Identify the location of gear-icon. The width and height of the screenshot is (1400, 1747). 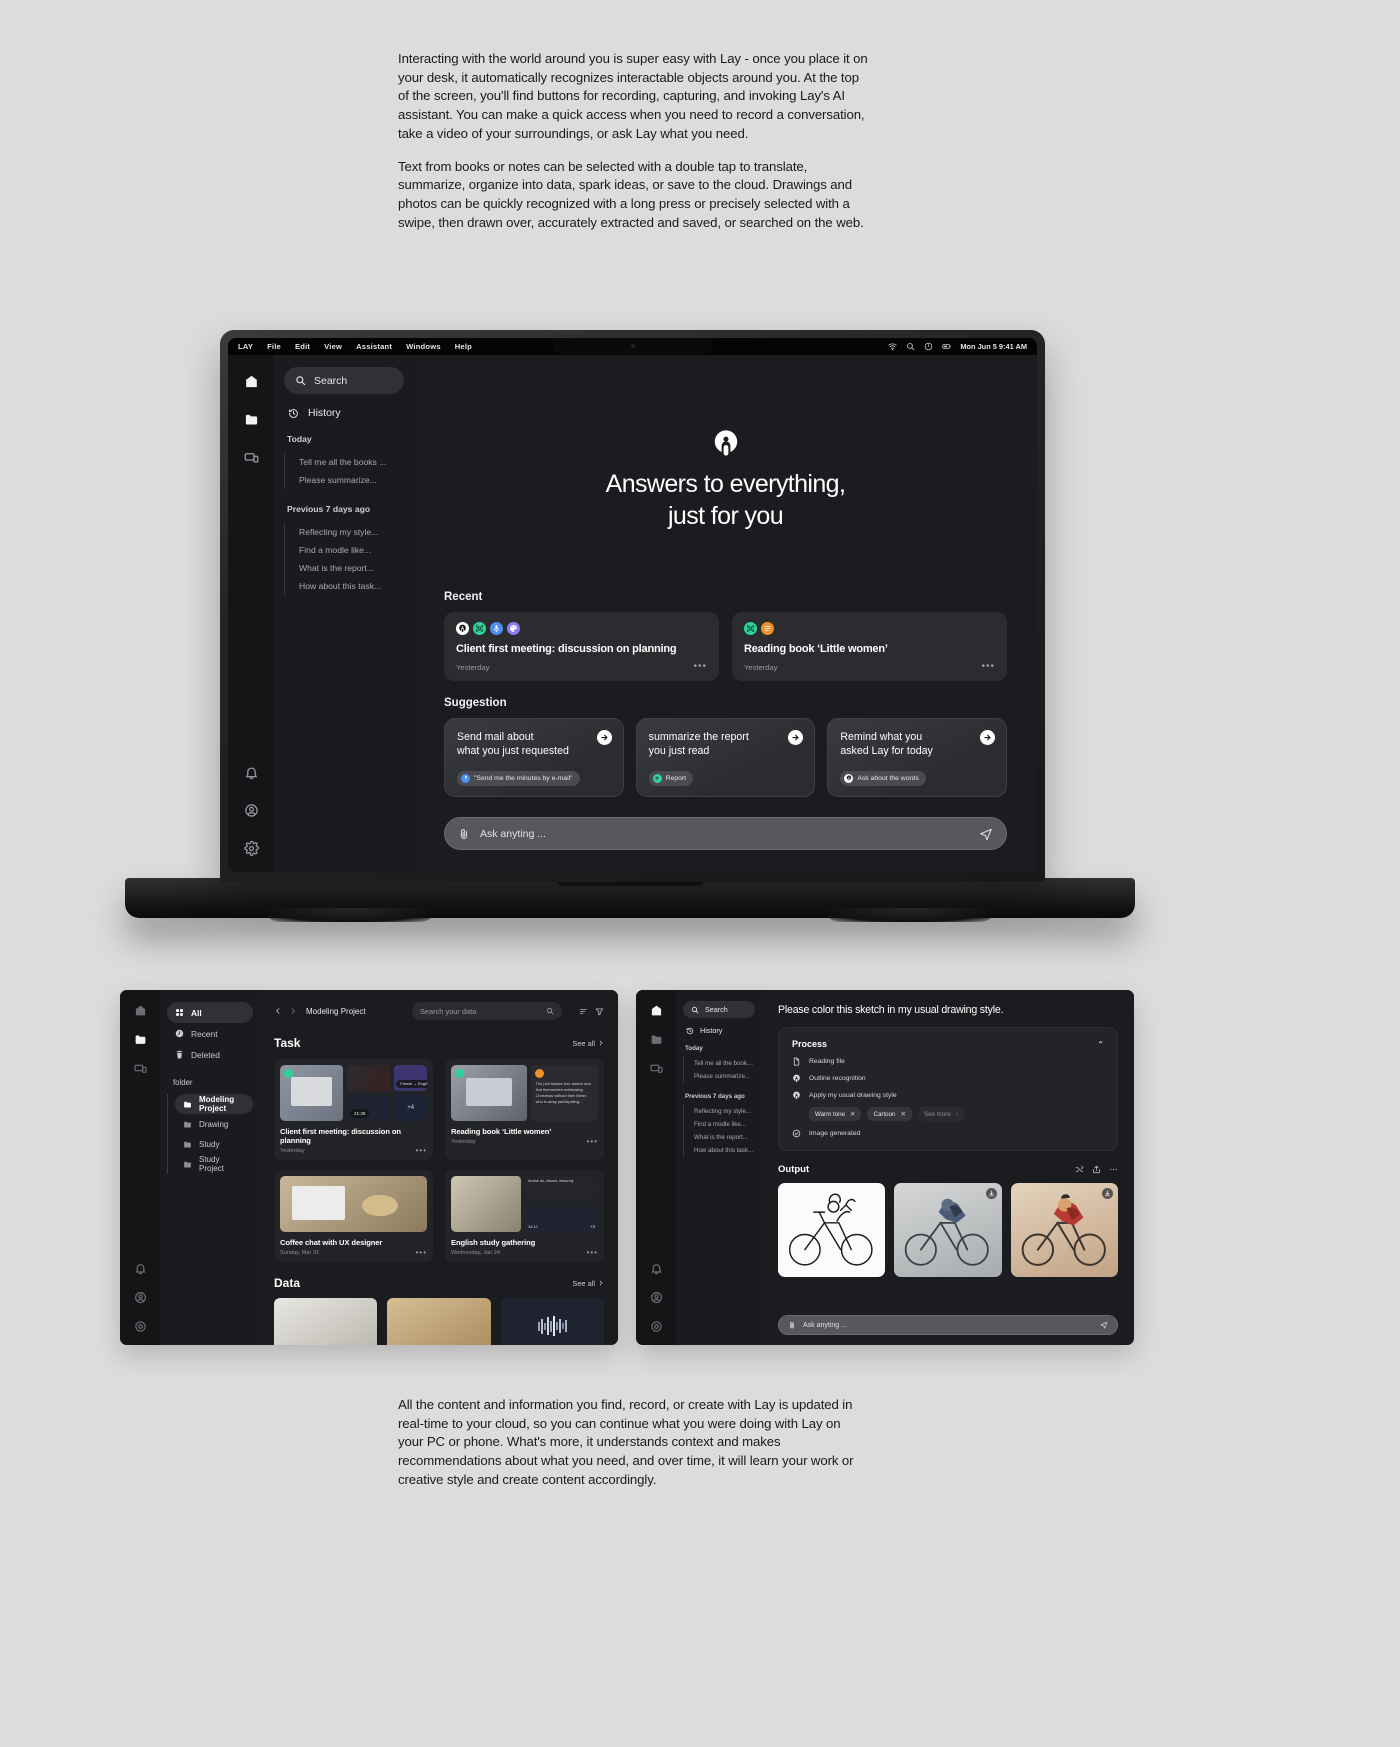
(140, 1326).